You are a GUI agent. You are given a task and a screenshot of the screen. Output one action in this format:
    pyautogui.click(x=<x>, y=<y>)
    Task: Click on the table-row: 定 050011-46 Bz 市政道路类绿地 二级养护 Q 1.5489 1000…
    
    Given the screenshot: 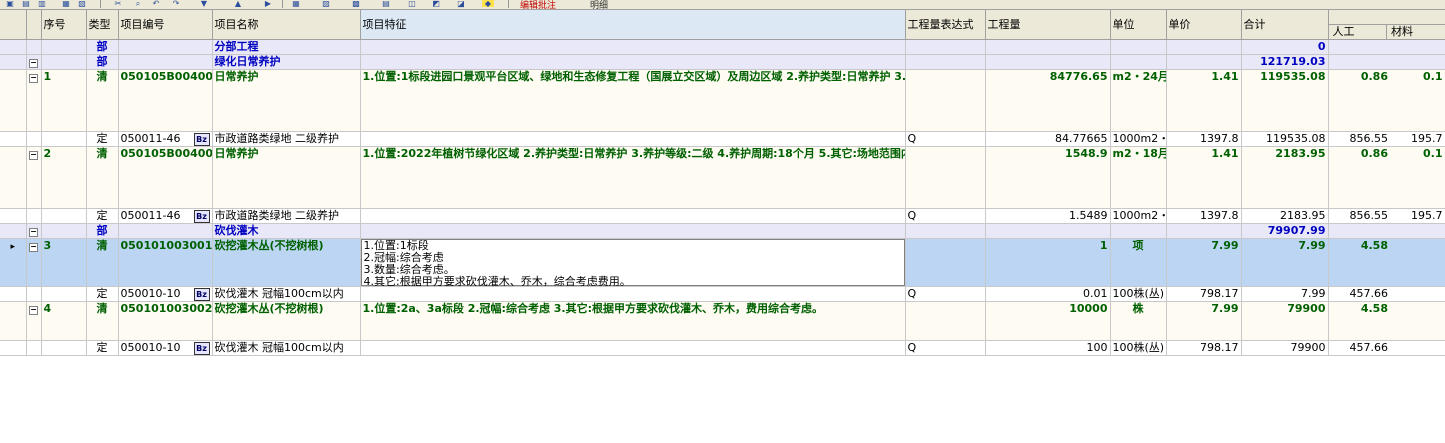 What is the action you would take?
    pyautogui.click(x=722, y=216)
    